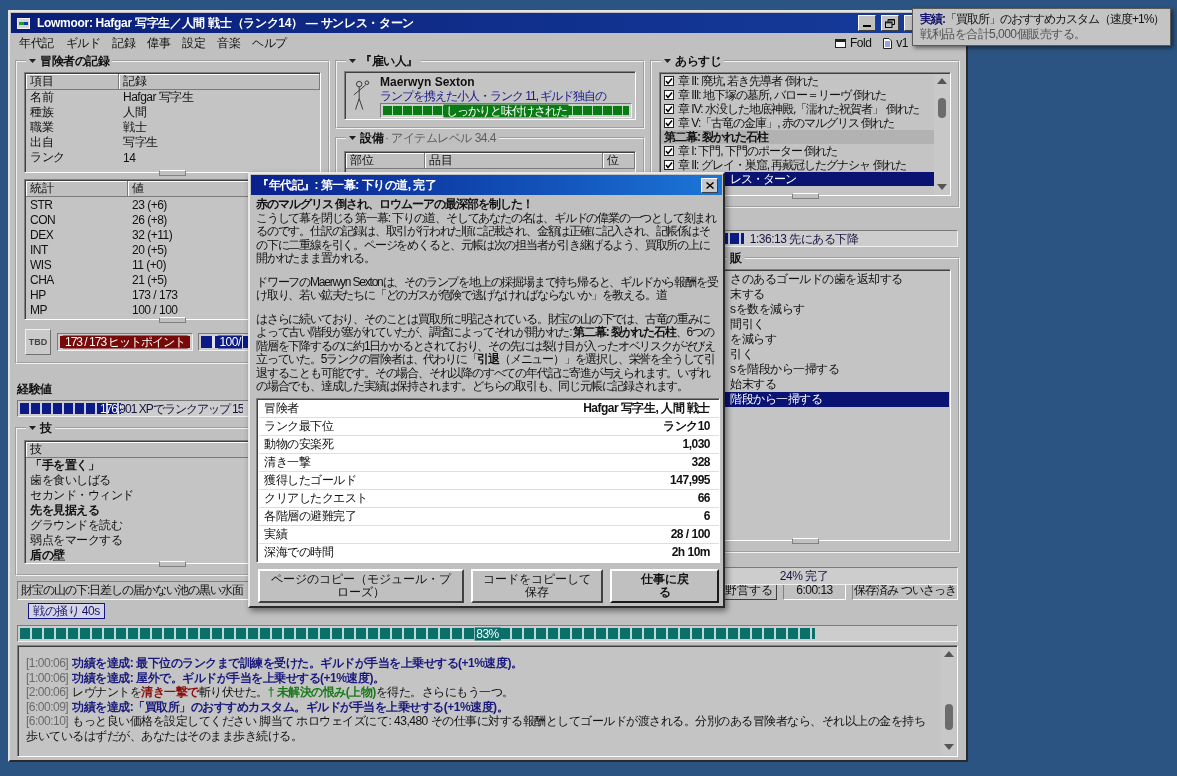  Describe the element at coordinates (797, 165) in the screenshot. I see `chapter-item: 章 II: グレイ・巣窟, 再戴冠したグナシャ 倒れた` at that location.